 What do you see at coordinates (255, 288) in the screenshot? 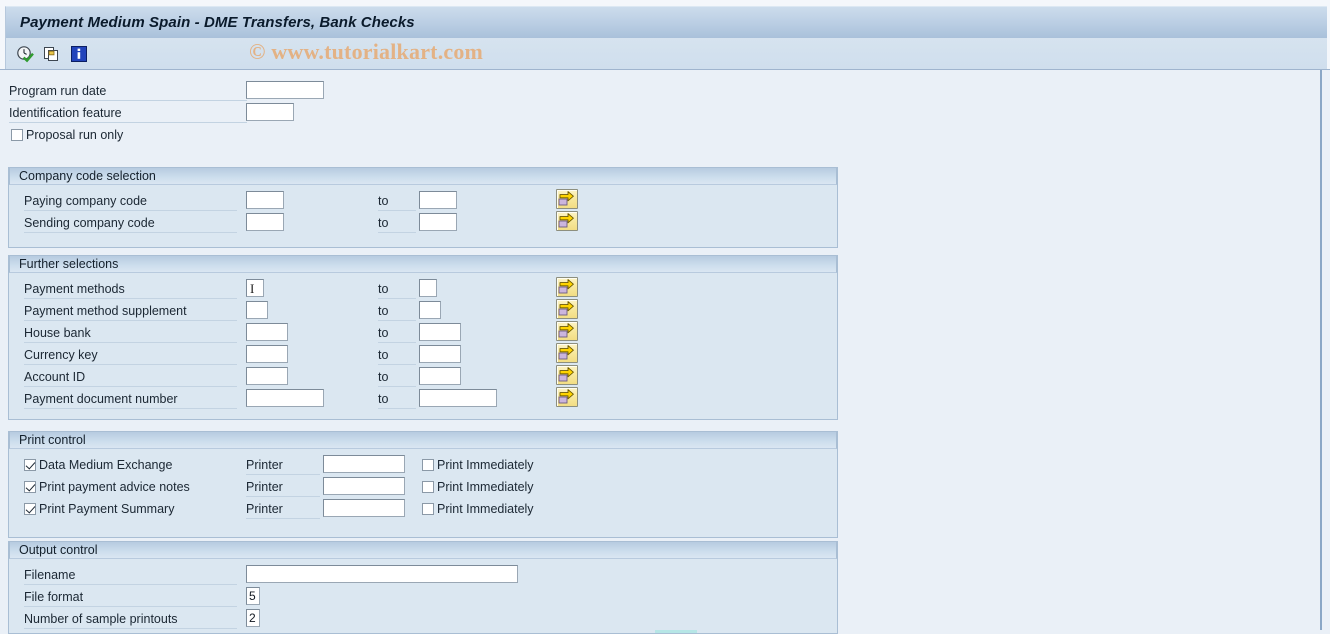
I see `payment-methods-from-input` at bounding box center [255, 288].